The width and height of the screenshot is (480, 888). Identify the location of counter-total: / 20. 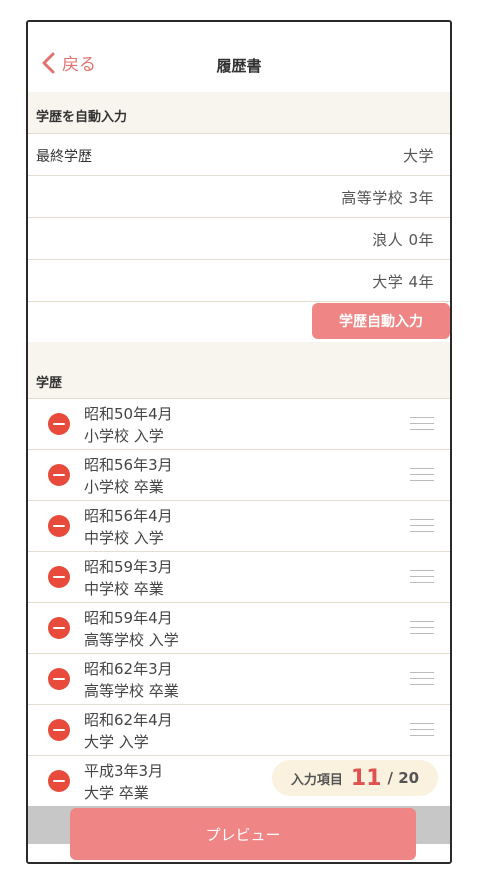
(403, 778).